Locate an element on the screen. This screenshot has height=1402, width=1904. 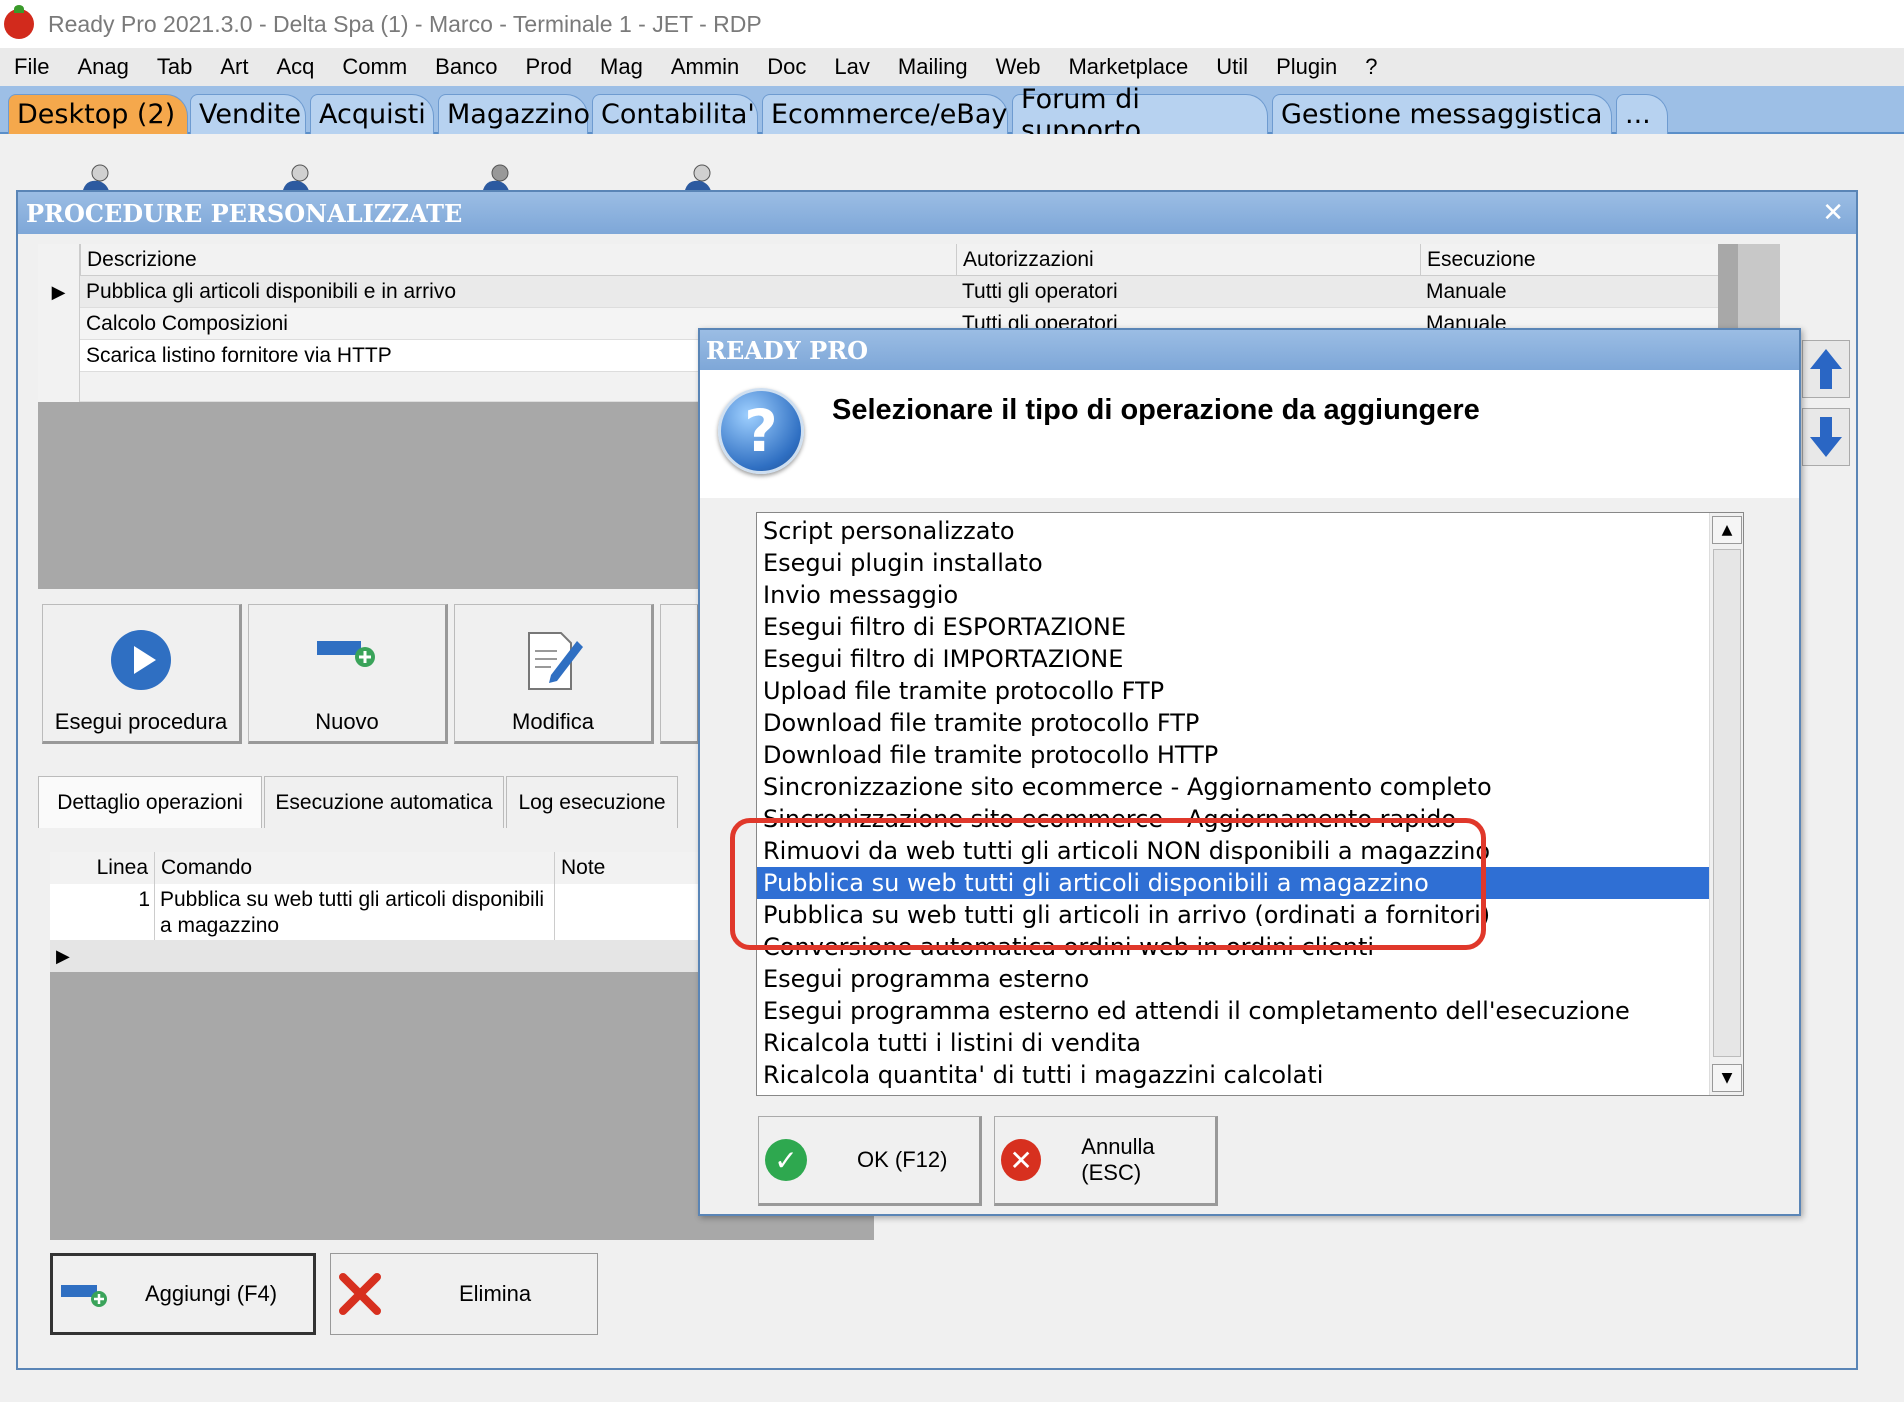
column-comando: Comando is located at coordinates (354, 868).